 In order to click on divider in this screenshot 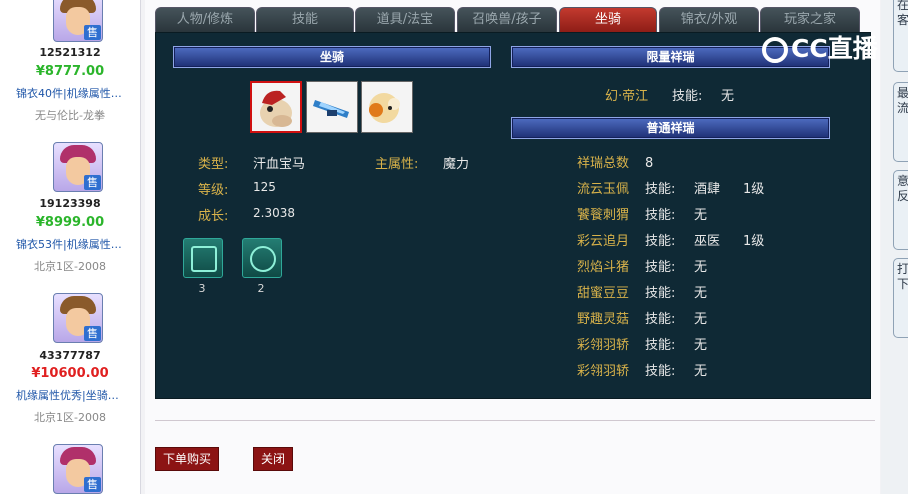, I will do `click(515, 420)`.